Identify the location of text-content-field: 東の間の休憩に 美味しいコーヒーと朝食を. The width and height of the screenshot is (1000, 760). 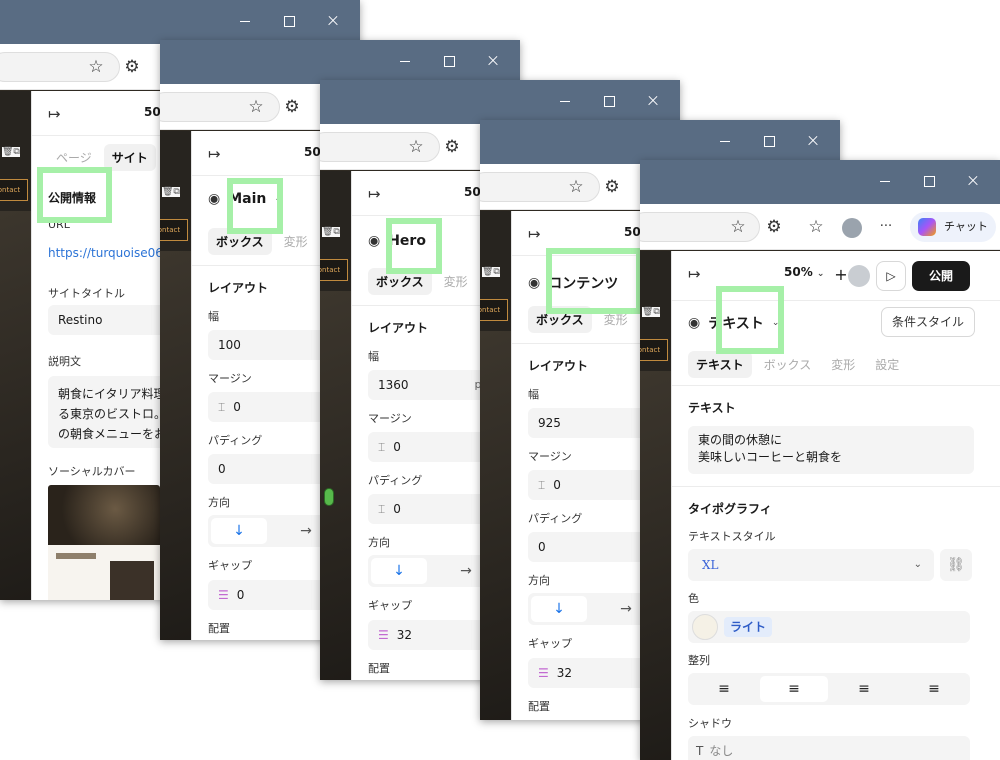
(831, 450).